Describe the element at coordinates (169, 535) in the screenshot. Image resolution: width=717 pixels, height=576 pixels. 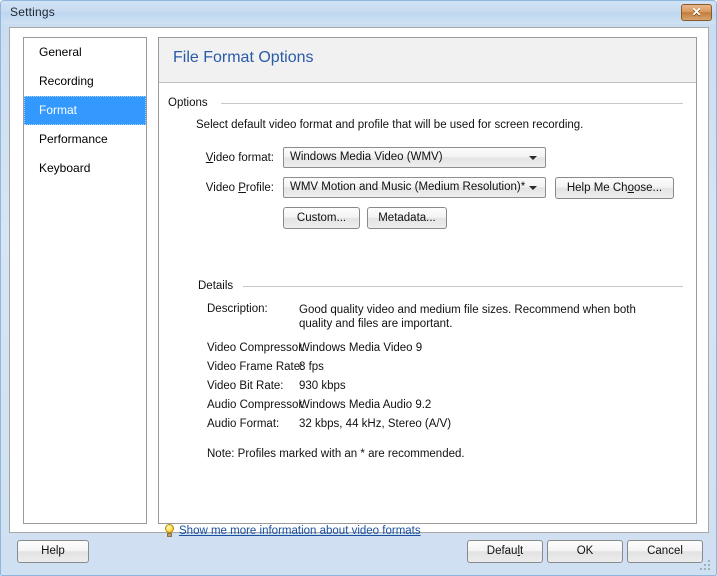
I see `lightbulb-base` at that location.